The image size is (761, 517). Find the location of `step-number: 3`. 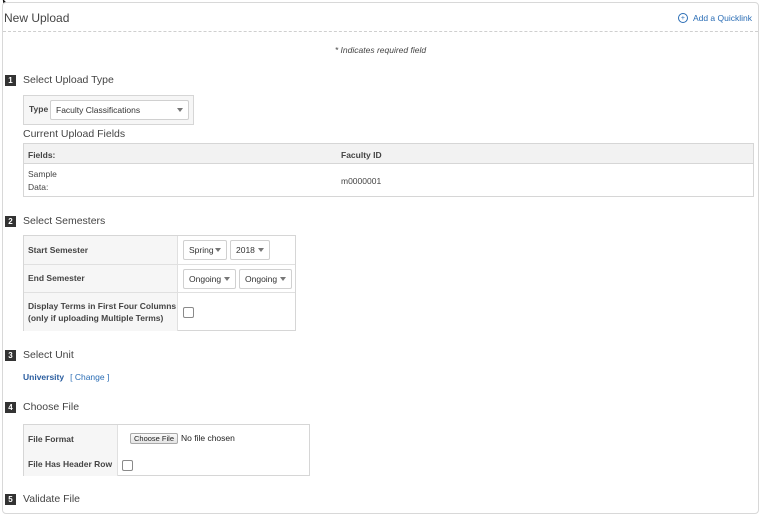

step-number: 3 is located at coordinates (10, 355).